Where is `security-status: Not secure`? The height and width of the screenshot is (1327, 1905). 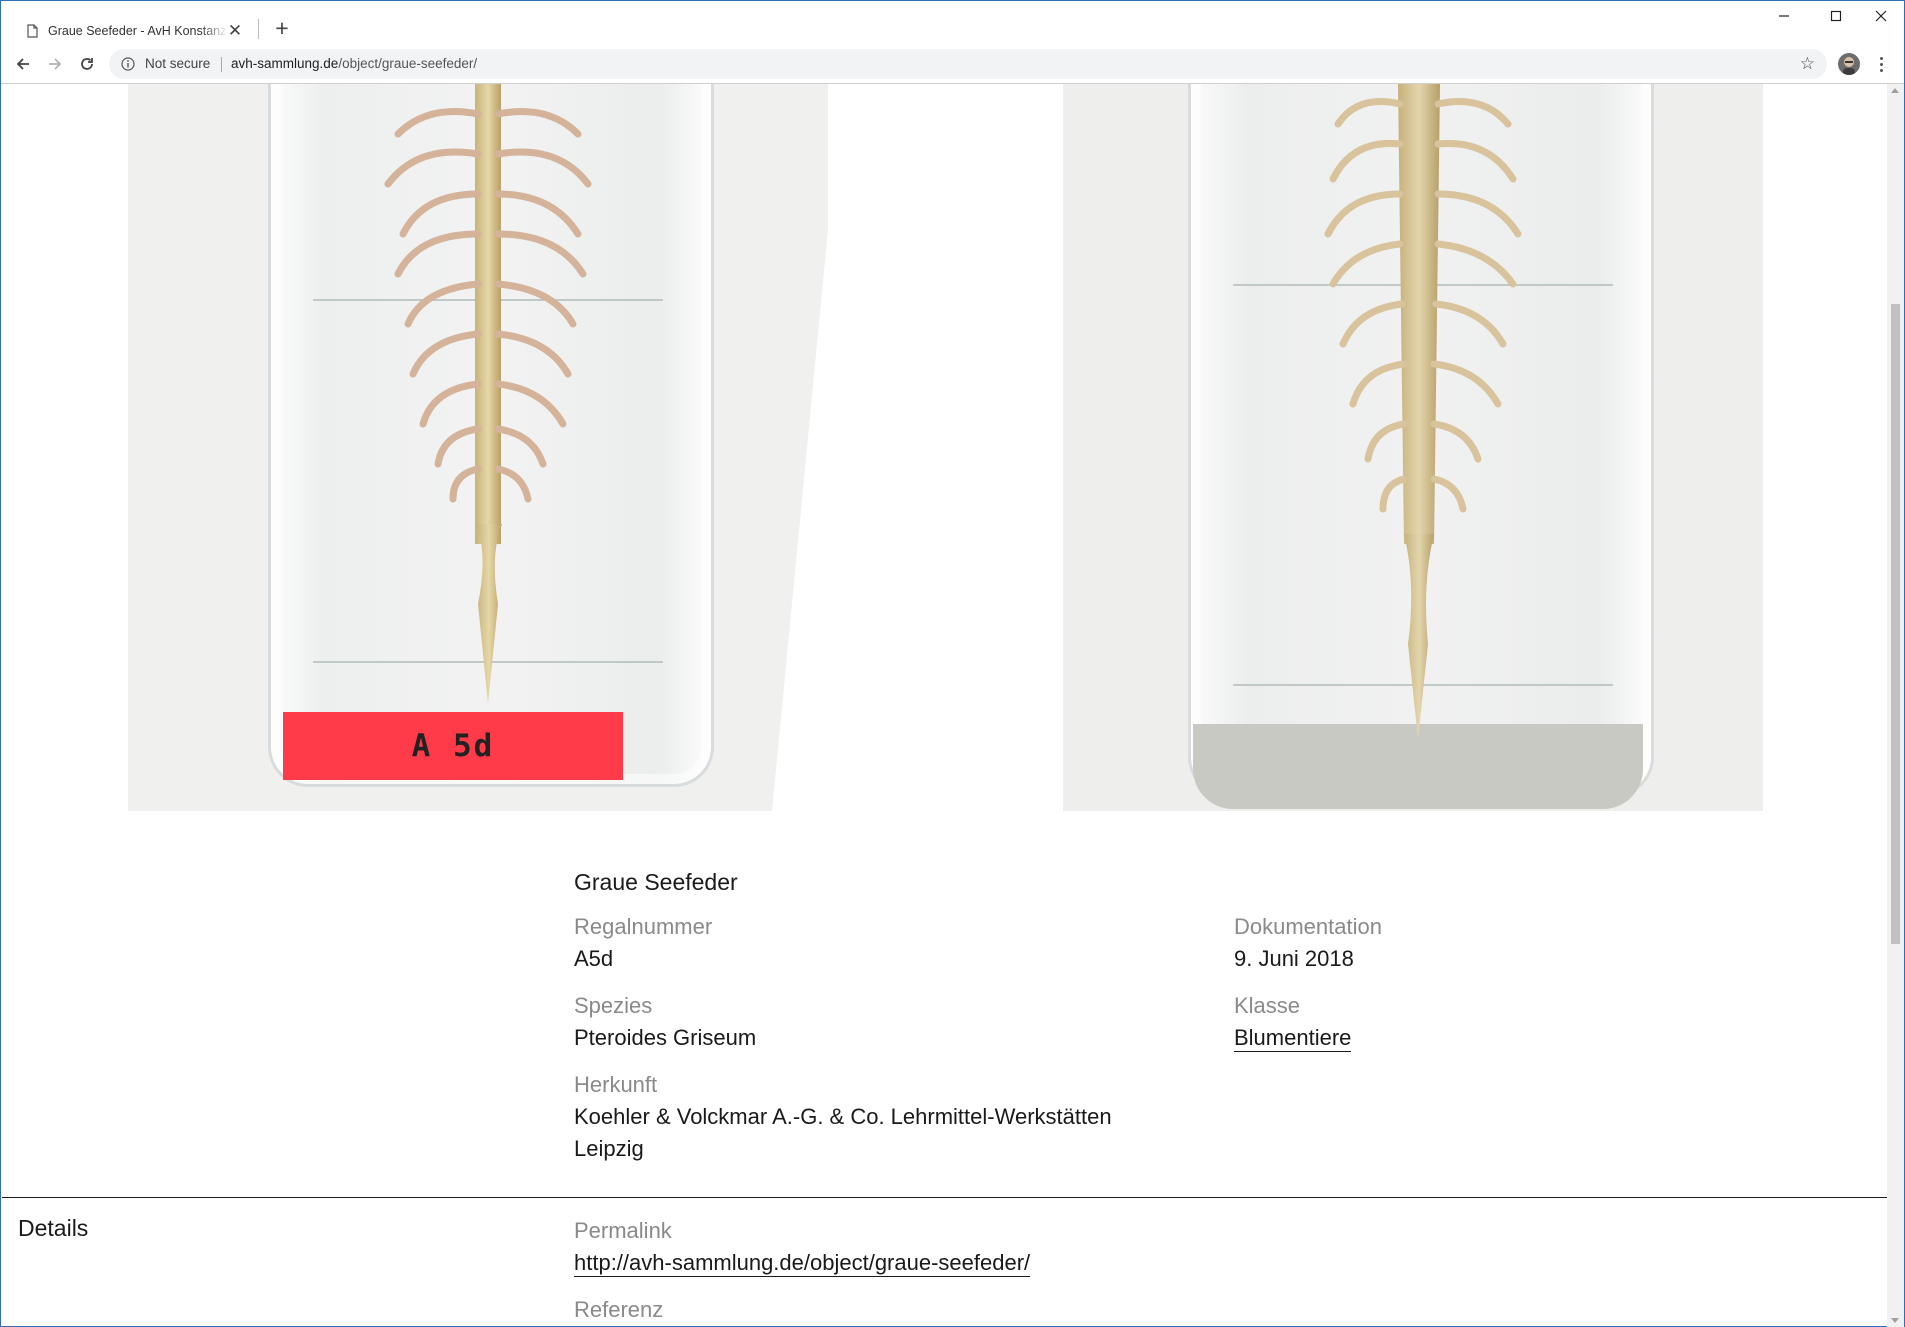
security-status: Not secure is located at coordinates (177, 63).